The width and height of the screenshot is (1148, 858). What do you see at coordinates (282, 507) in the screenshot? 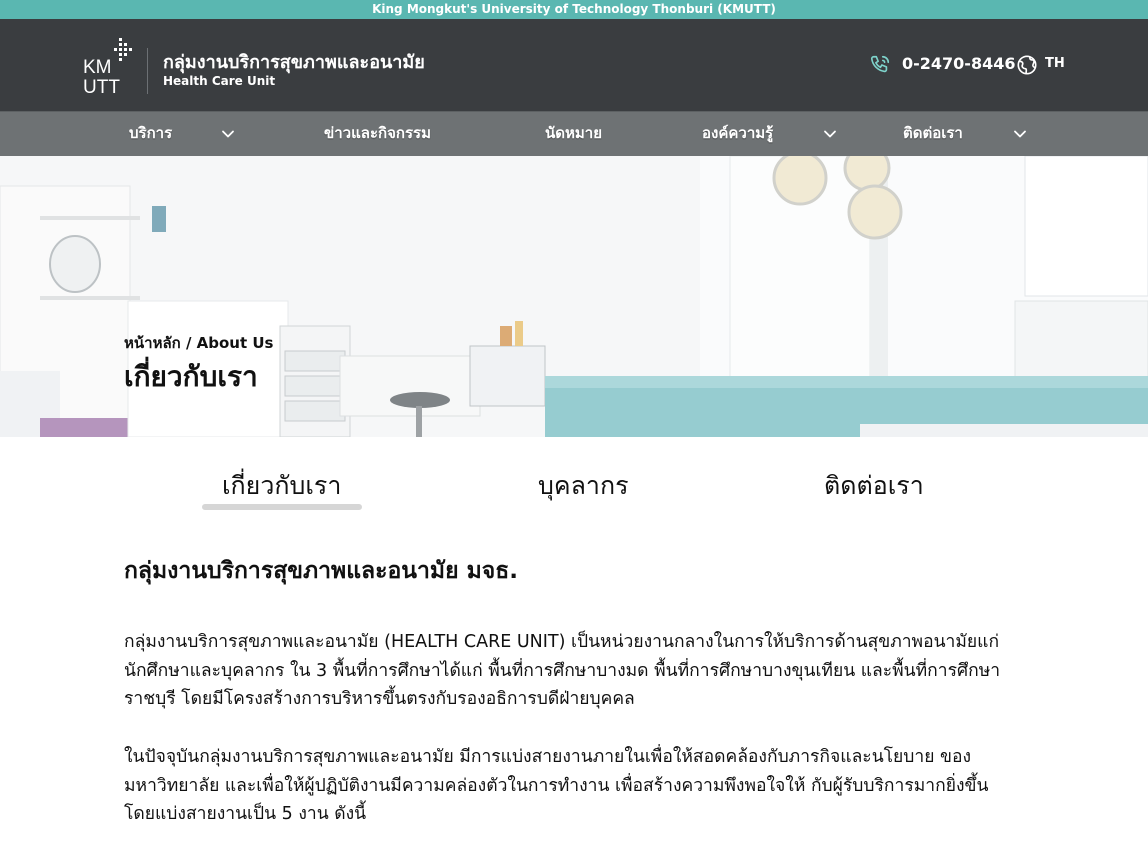
I see `active-tab-indicator` at bounding box center [282, 507].